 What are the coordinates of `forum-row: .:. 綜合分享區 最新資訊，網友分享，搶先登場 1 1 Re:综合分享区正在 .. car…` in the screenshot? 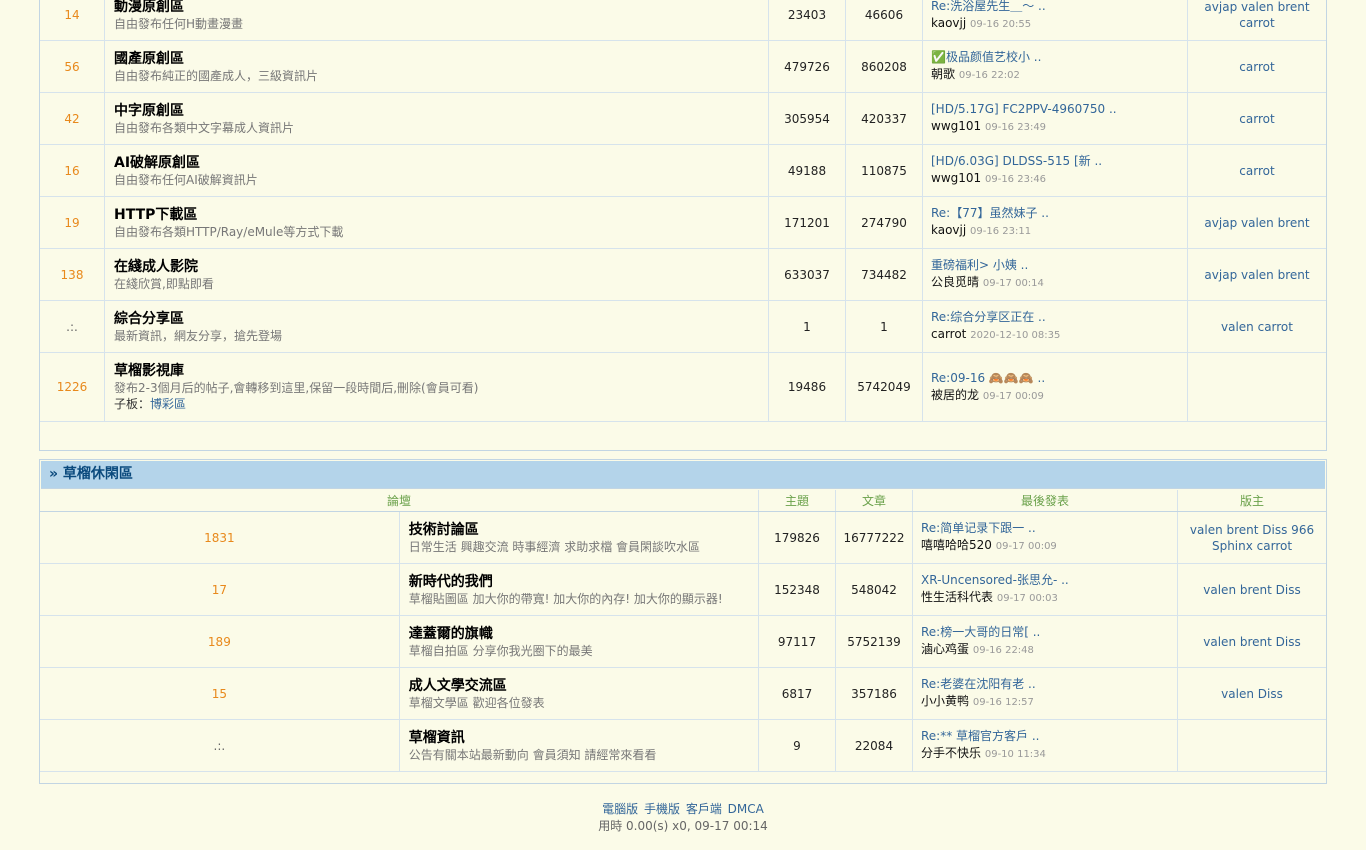 It's located at (683, 326).